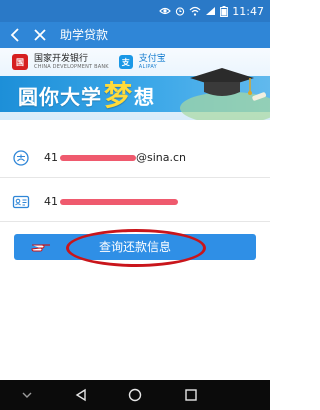 Image resolution: width=320 pixels, height=410 pixels. I want to click on cdb-name-en: CHINA DEVELOPMENT BANK, so click(71, 67).